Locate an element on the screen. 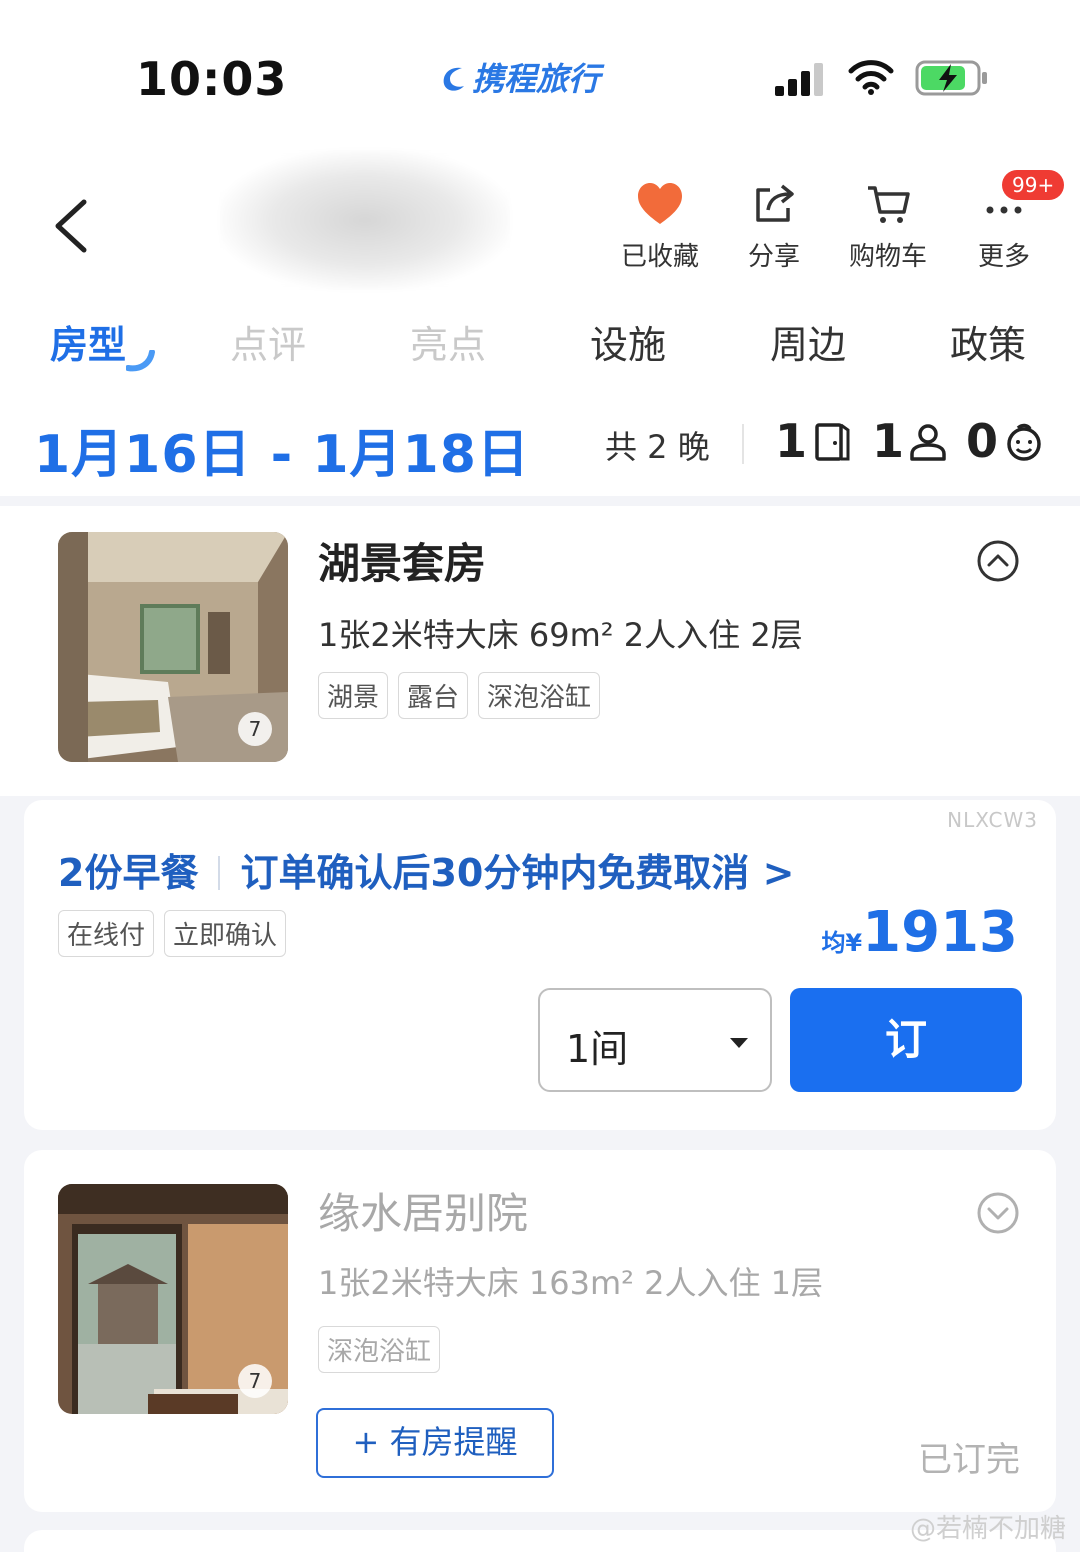 The image size is (1080, 1552). expand-chevron-icon is located at coordinates (998, 1213).